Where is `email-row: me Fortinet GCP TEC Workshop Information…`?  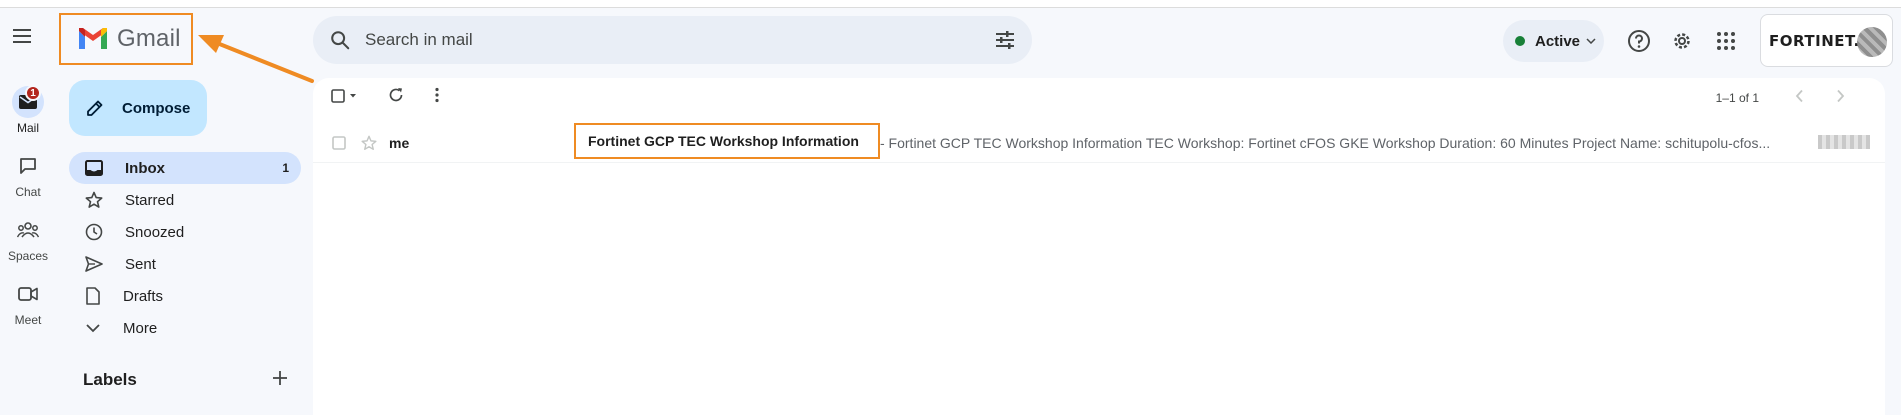 email-row: me Fortinet GCP TEC Workshop Information… is located at coordinates (1099, 143).